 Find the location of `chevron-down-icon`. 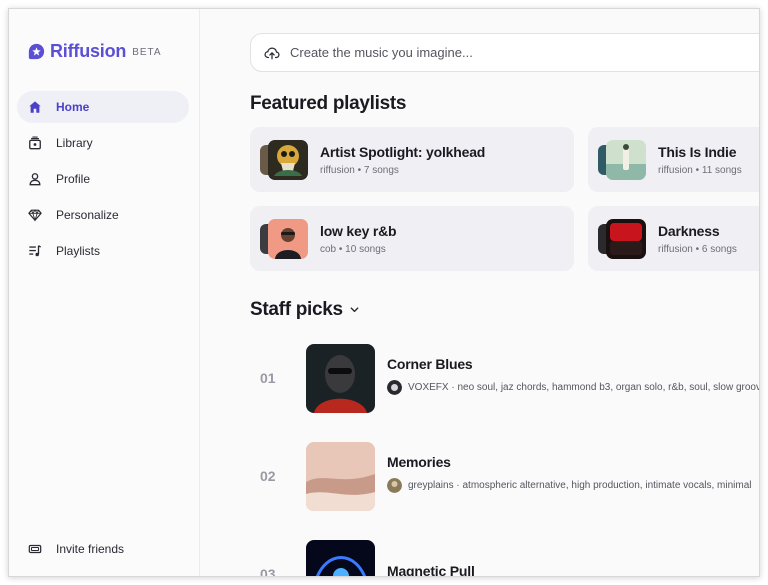

chevron-down-icon is located at coordinates (354, 310).